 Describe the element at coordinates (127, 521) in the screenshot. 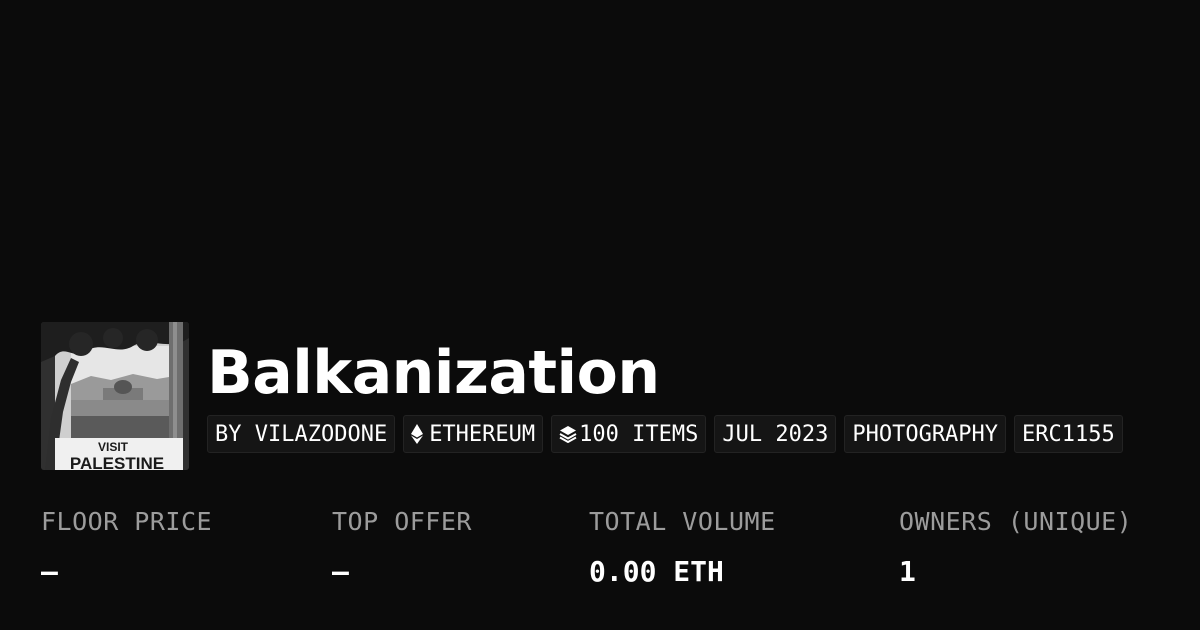

I see `floor-price-label: FLOOR PRICE` at that location.